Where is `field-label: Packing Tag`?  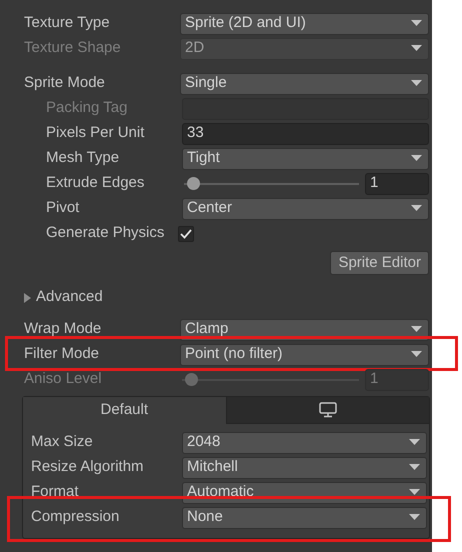
field-label: Packing Tag is located at coordinates (87, 108).